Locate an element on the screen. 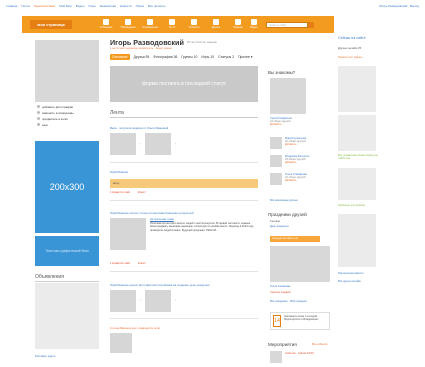  nav-events: События is located at coordinates (194, 25).